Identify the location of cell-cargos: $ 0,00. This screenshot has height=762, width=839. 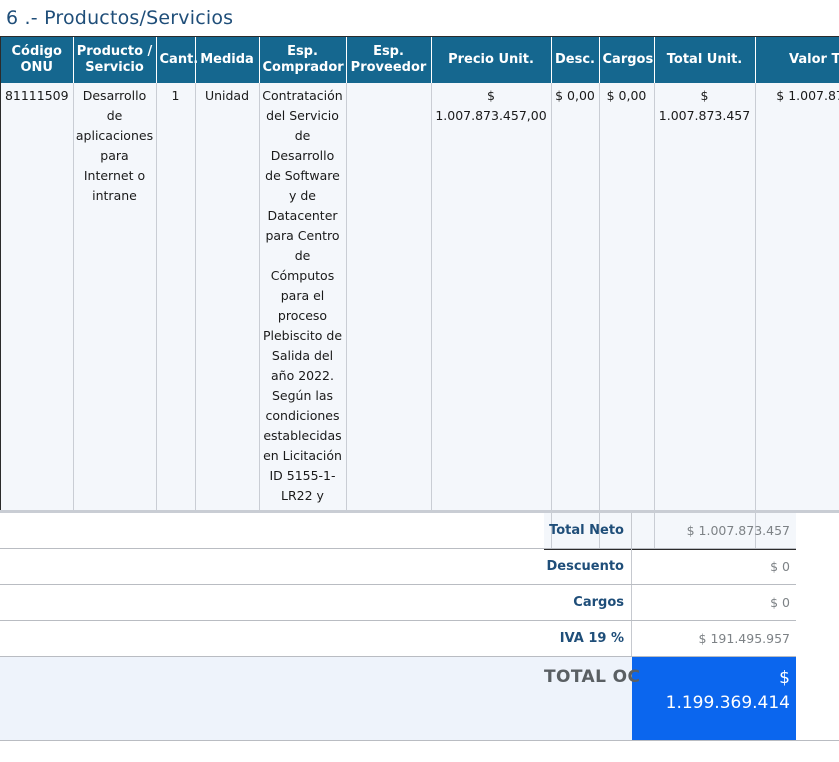
(626, 316).